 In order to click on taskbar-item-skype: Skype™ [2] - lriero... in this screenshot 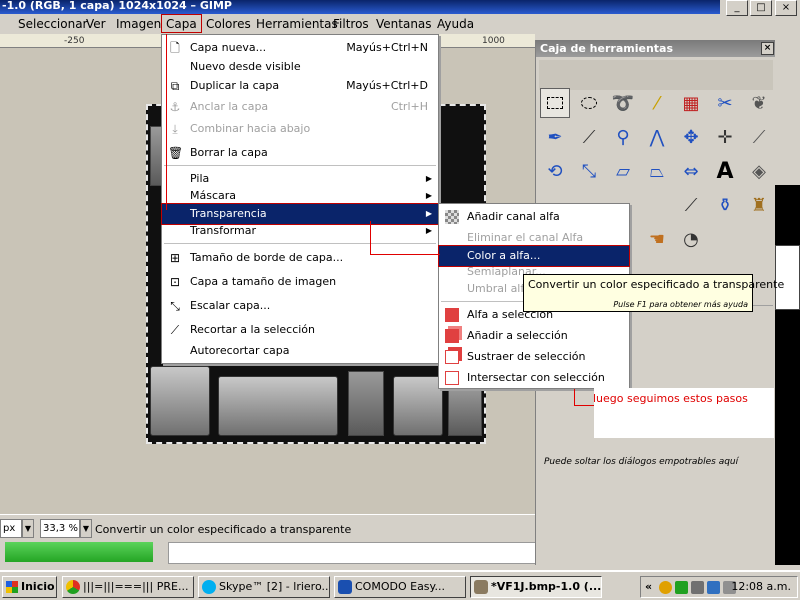, I will do `click(264, 587)`.